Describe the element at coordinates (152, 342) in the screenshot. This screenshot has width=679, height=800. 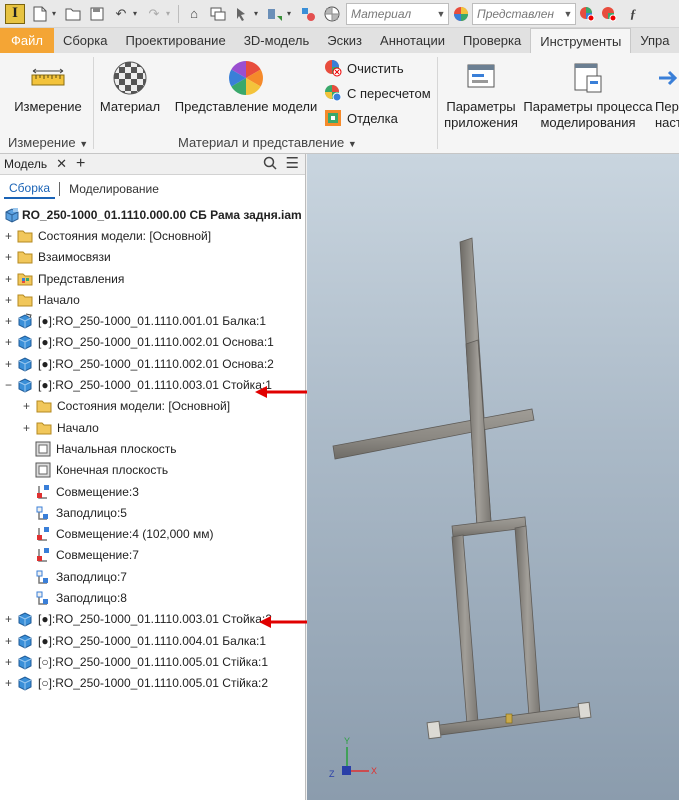
I see `tree-item-part: + [●]:RO_250-1000_01.1110.002.01 Основа:1` at that location.